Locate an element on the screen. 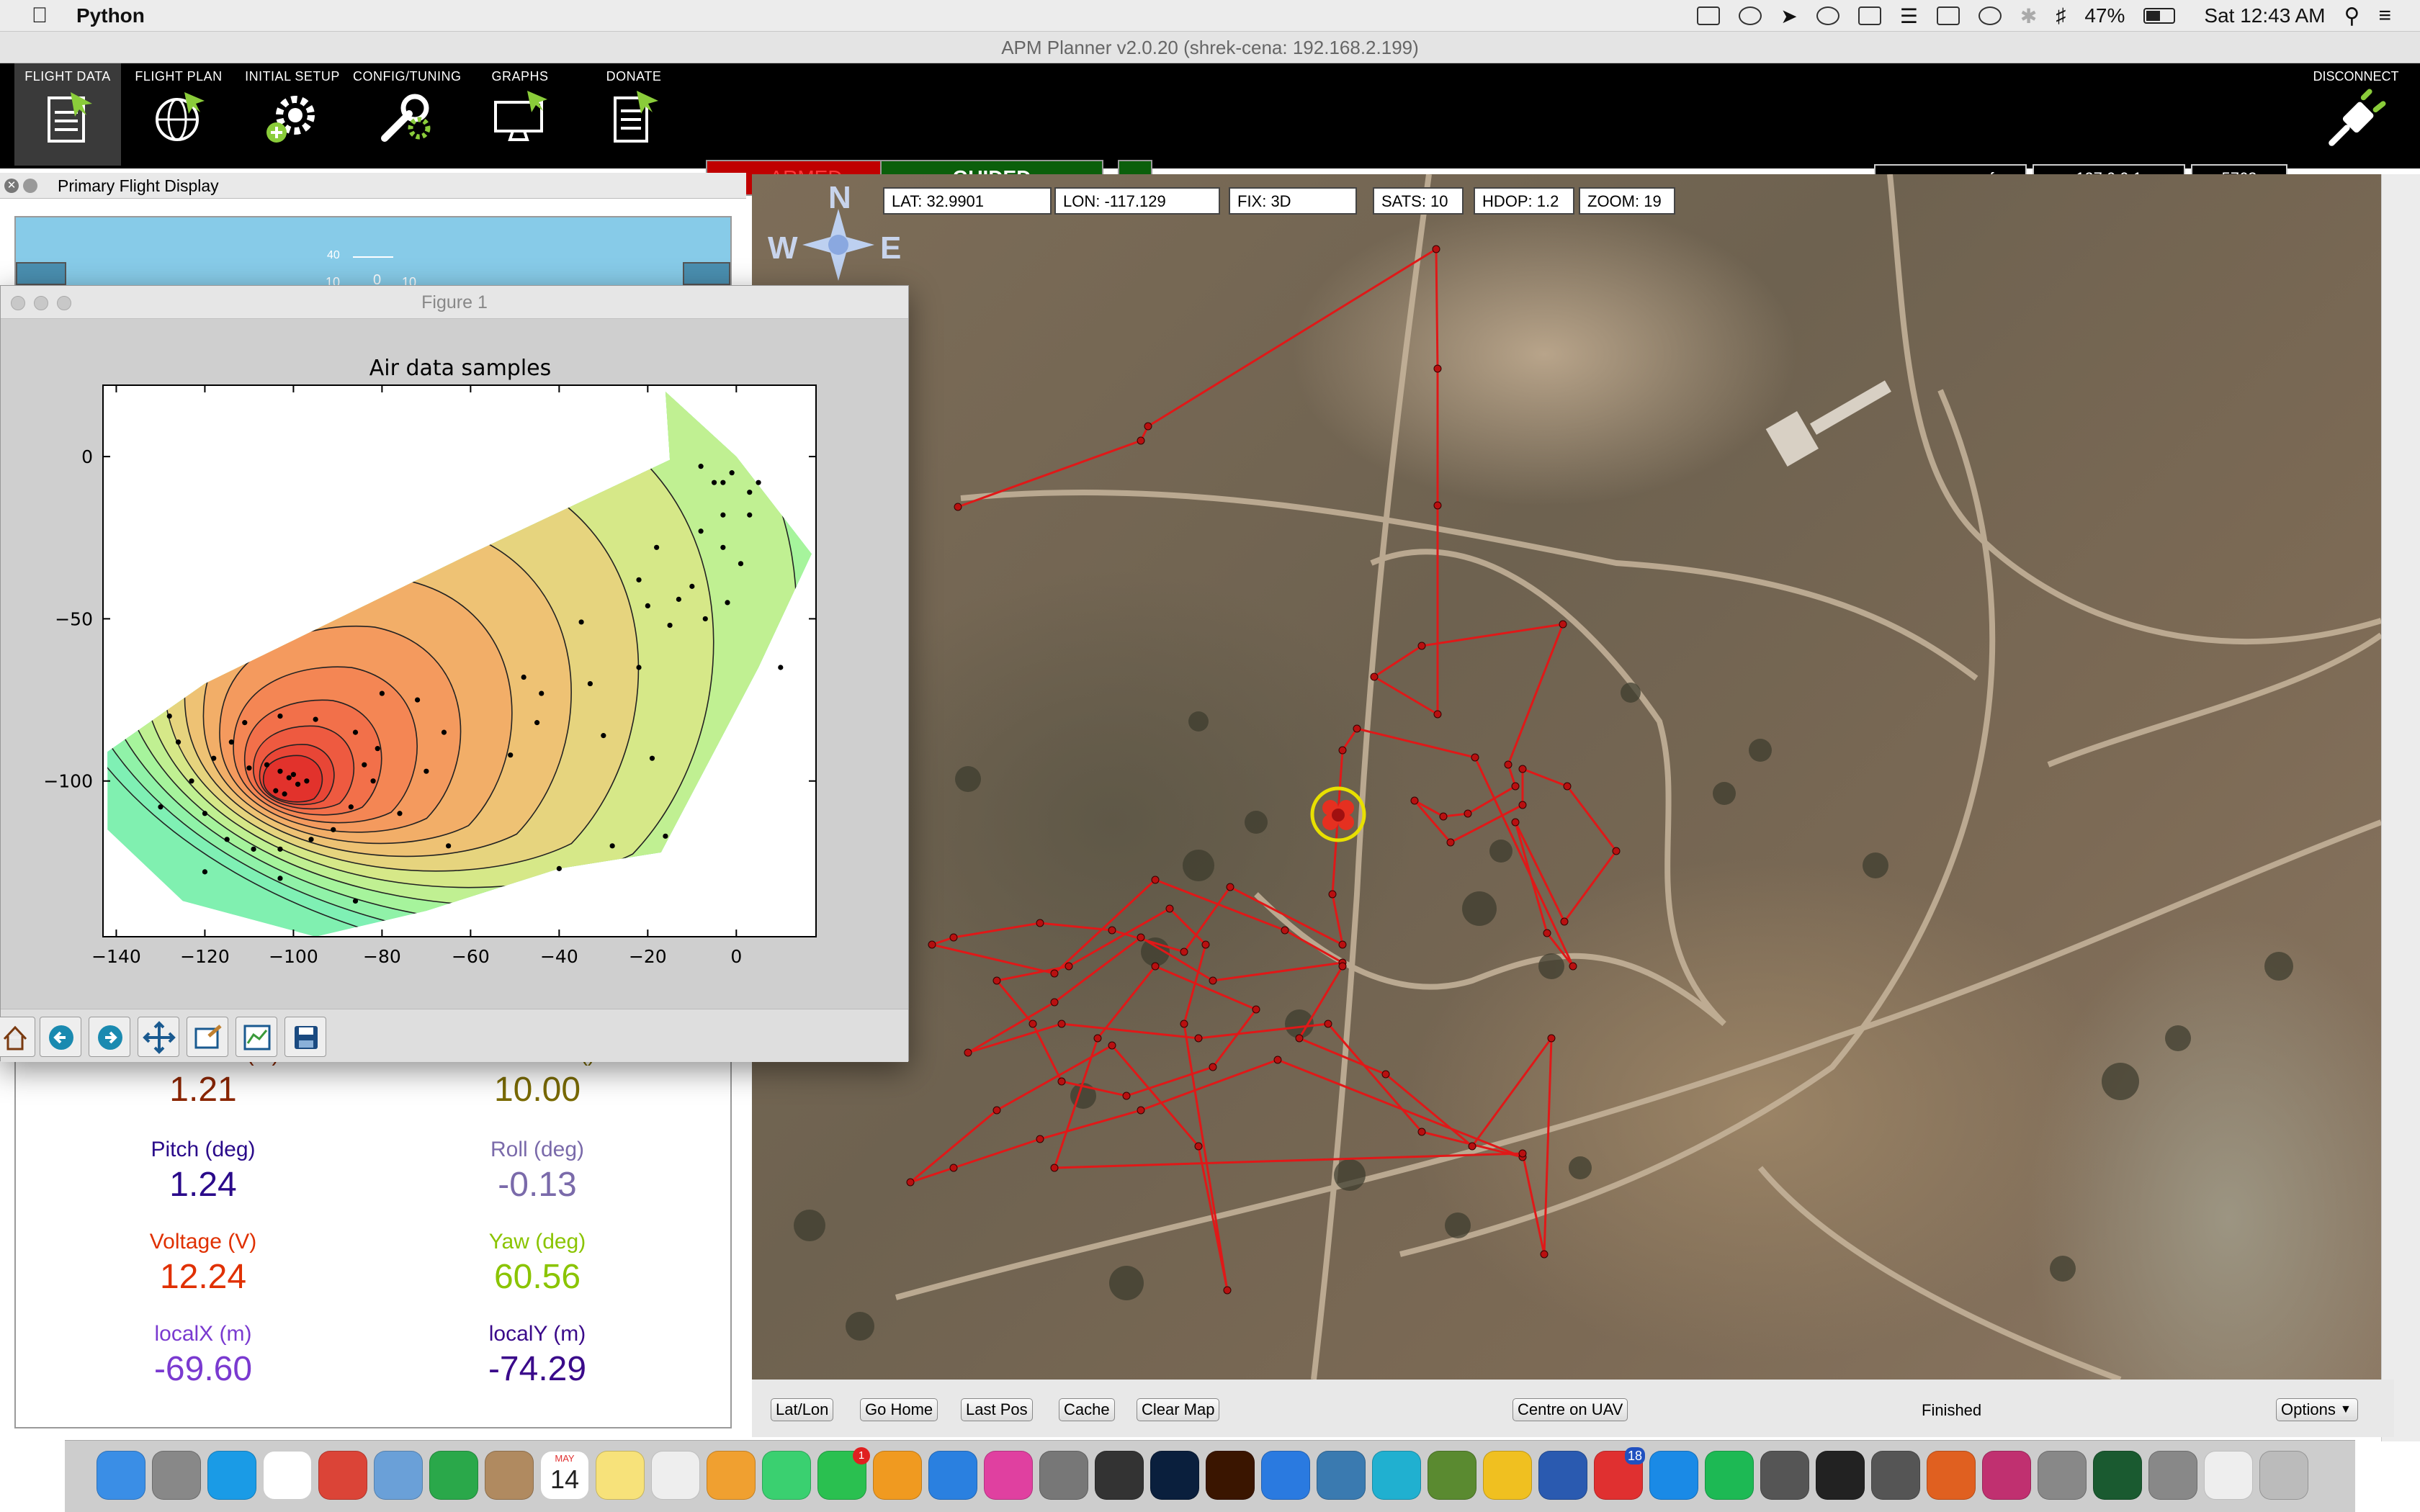 The width and height of the screenshot is (2420, 1512). document-icon is located at coordinates (2228, 1475).